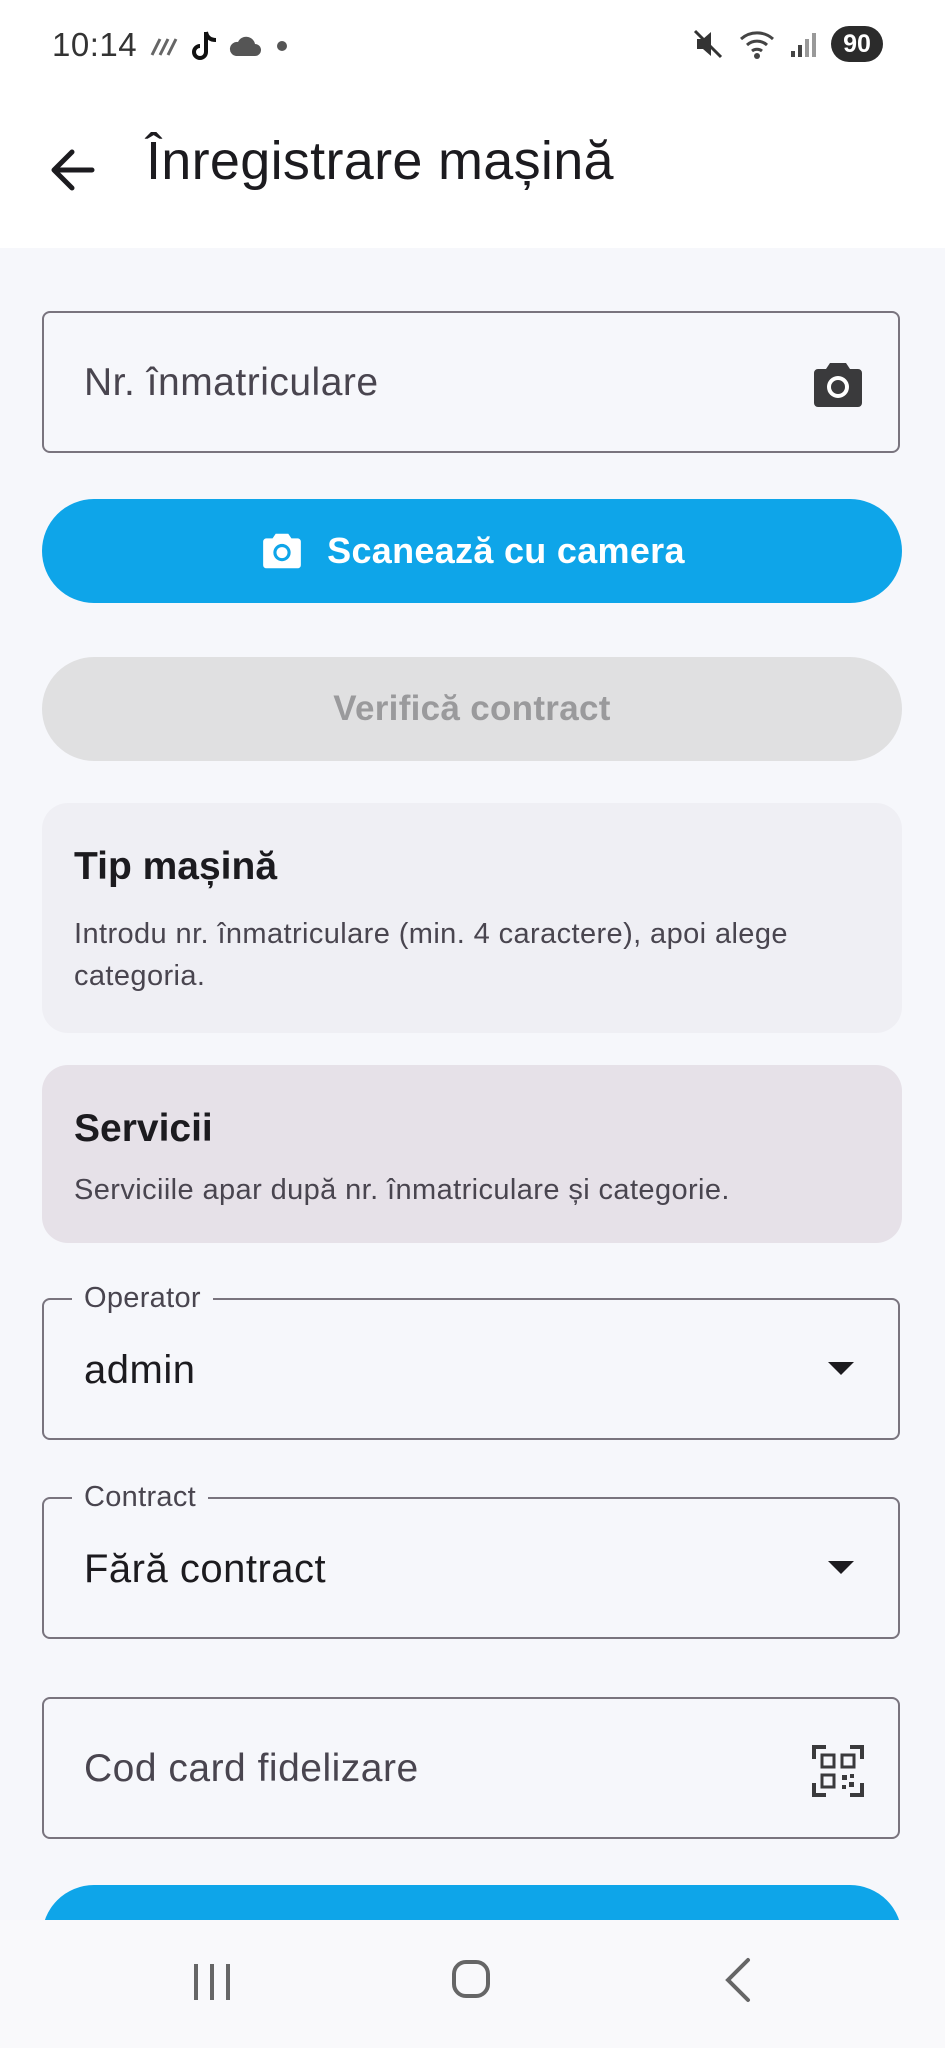  What do you see at coordinates (757, 45) in the screenshot?
I see `wifi-icon` at bounding box center [757, 45].